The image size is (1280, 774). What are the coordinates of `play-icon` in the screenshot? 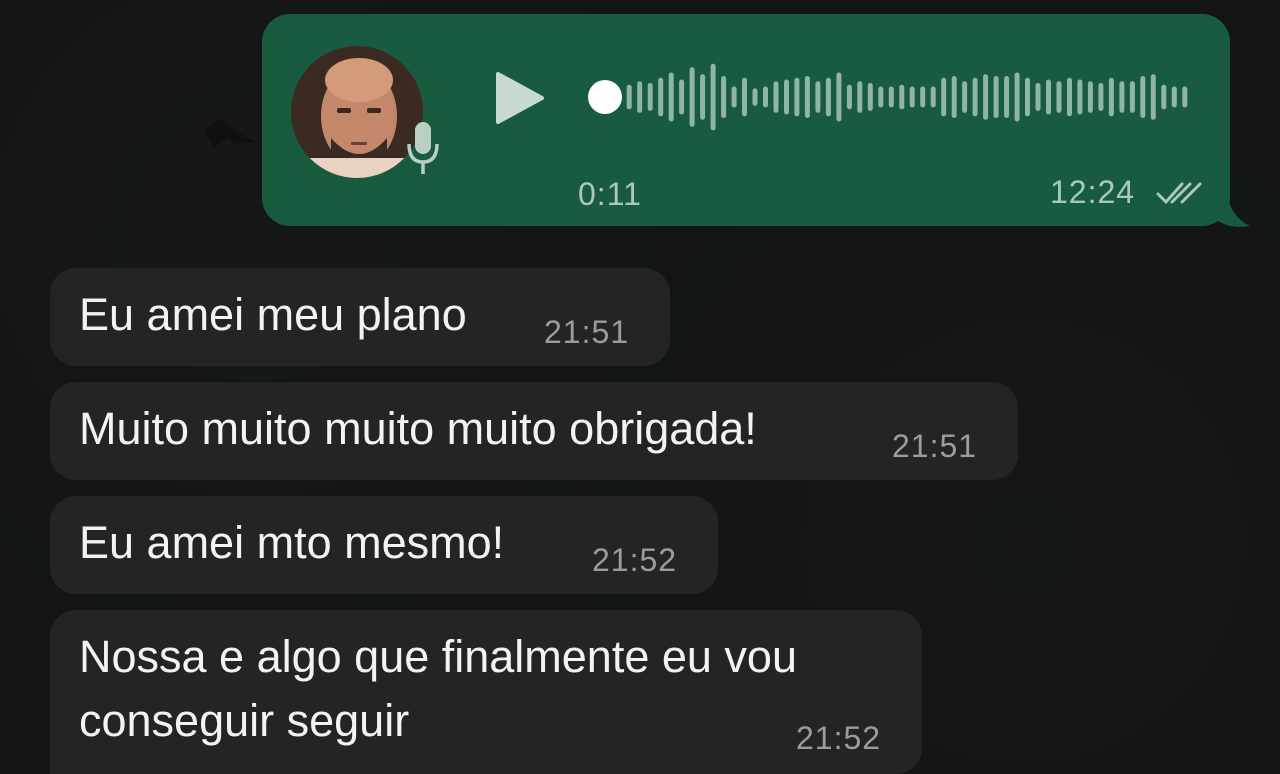 It's located at (520, 98).